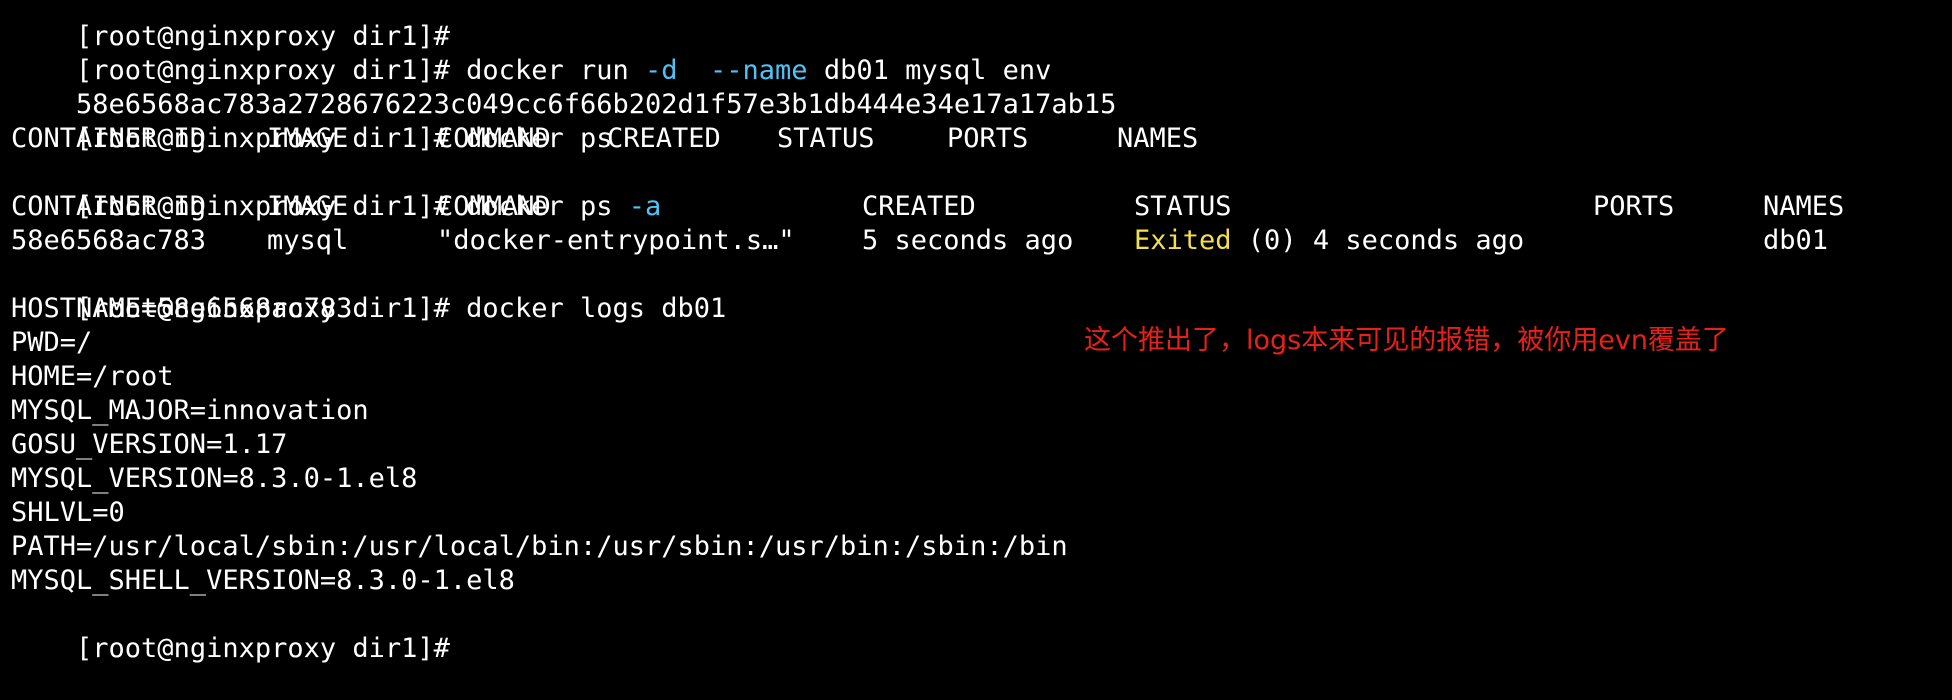 This screenshot has height=700, width=1952. What do you see at coordinates (308, 240) in the screenshot?
I see `ps-cell-image: mysql` at bounding box center [308, 240].